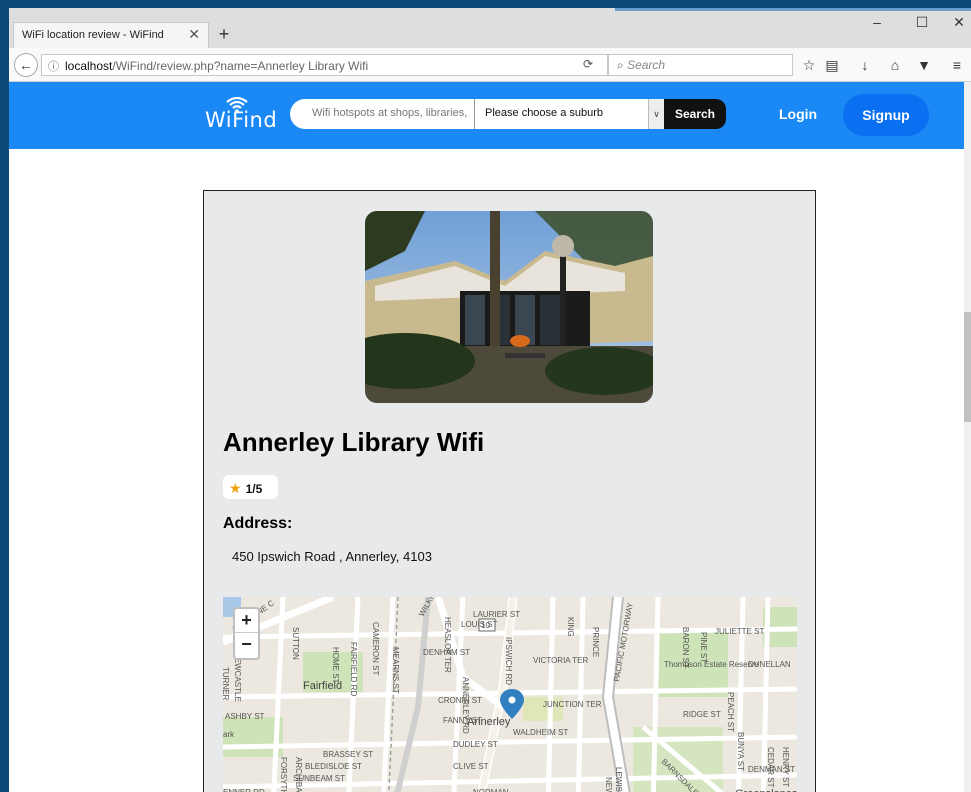  Describe the element at coordinates (646, 65) in the screenshot. I see `browser-search-placeholder: Search` at that location.